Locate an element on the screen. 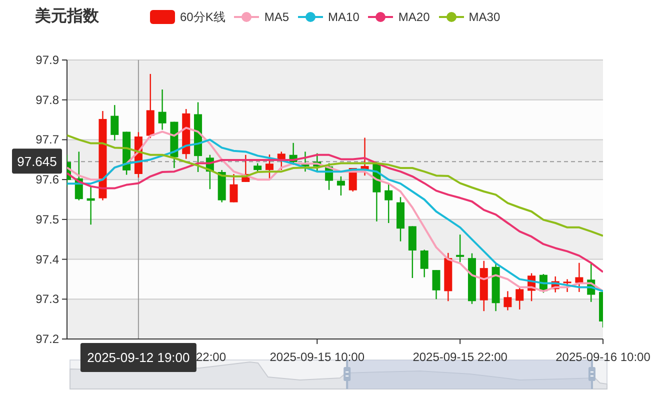  y-axis-label: 97.5 is located at coordinates (47, 219).